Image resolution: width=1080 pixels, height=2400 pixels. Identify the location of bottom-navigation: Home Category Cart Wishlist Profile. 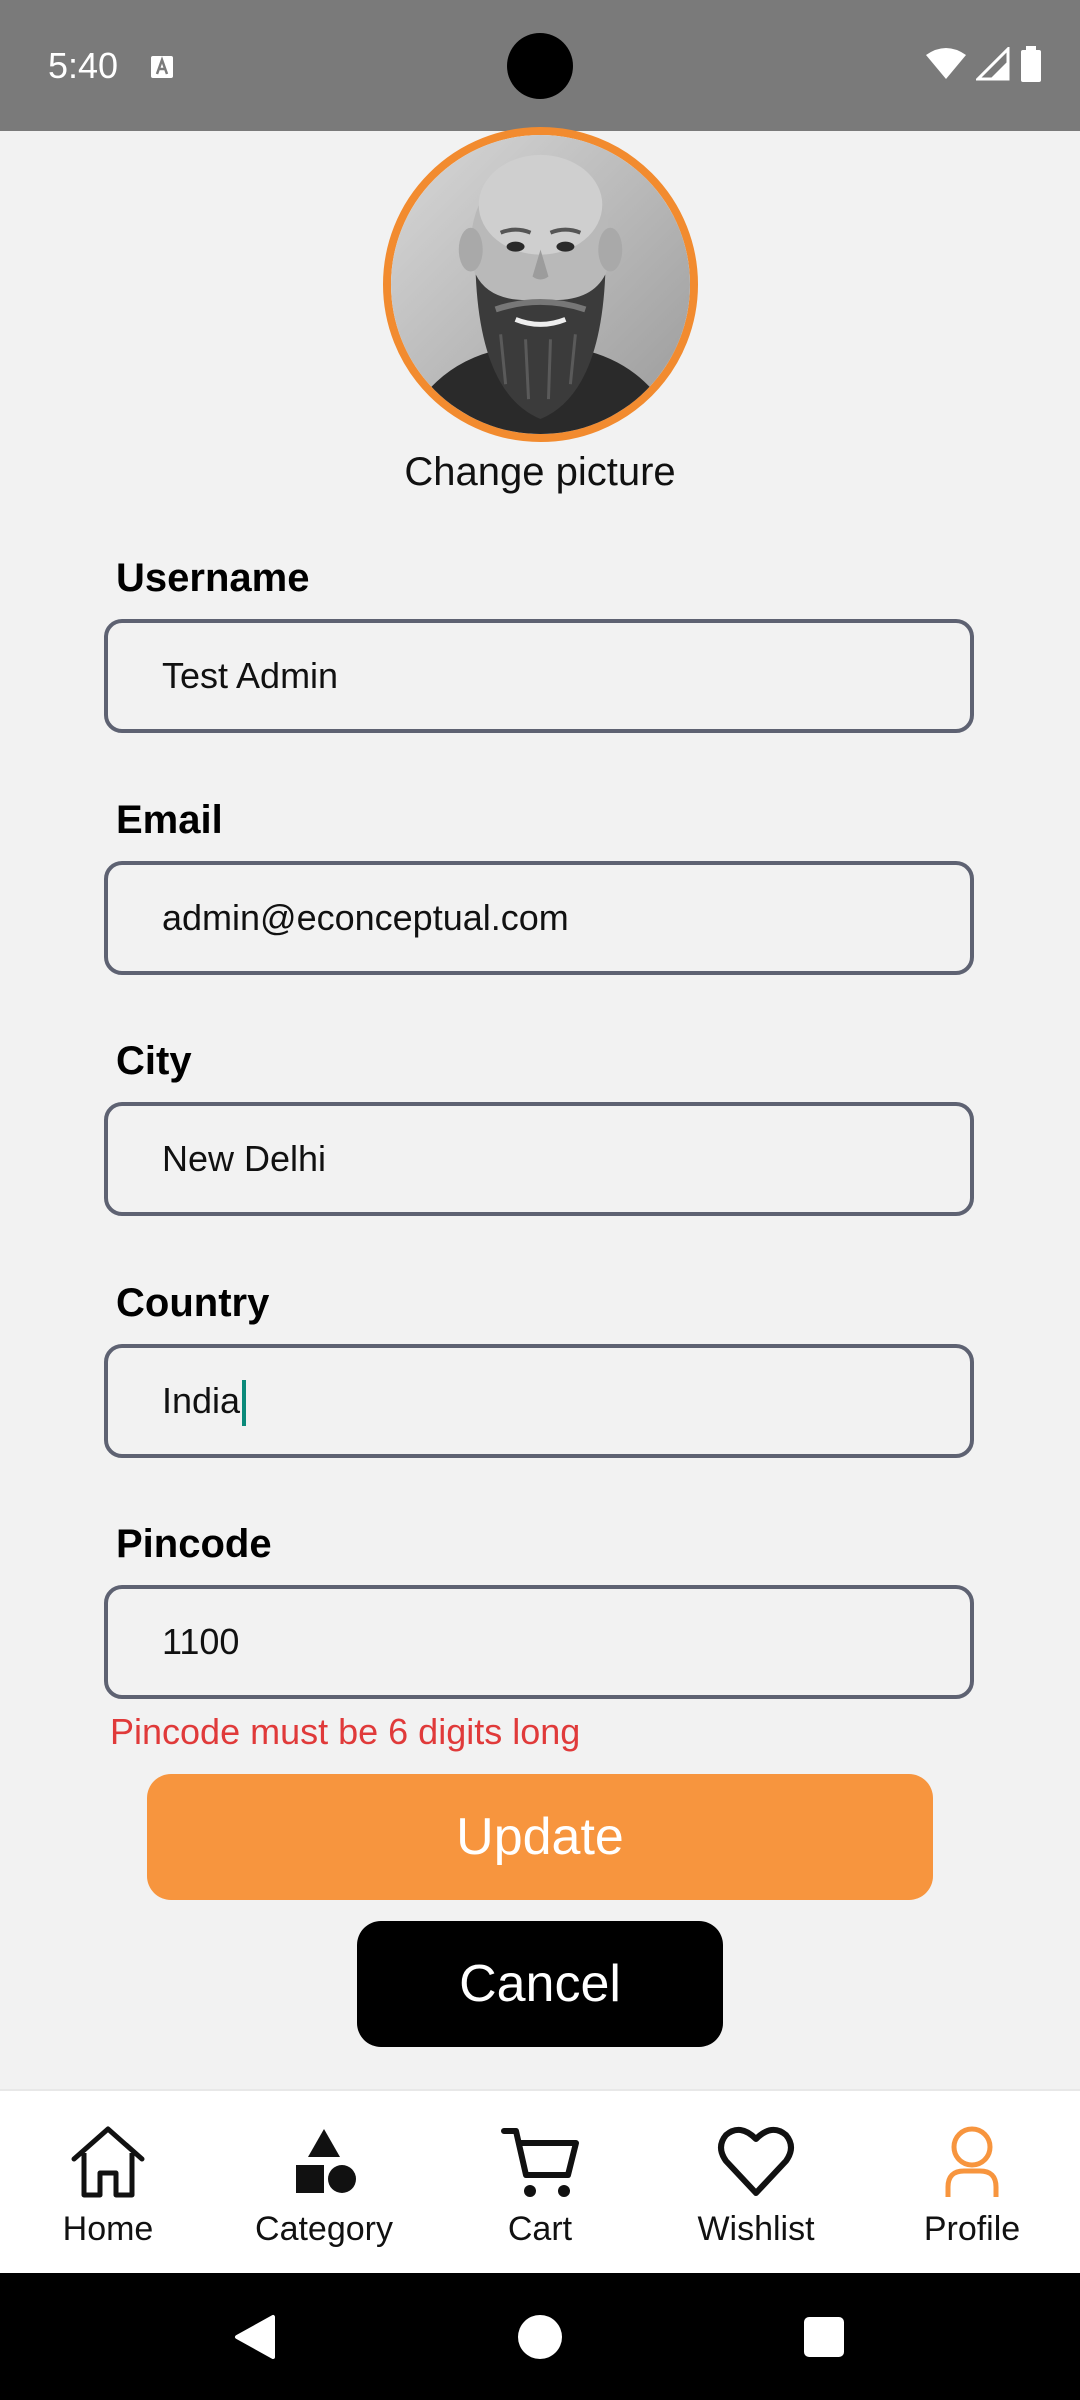
(540, 2181).